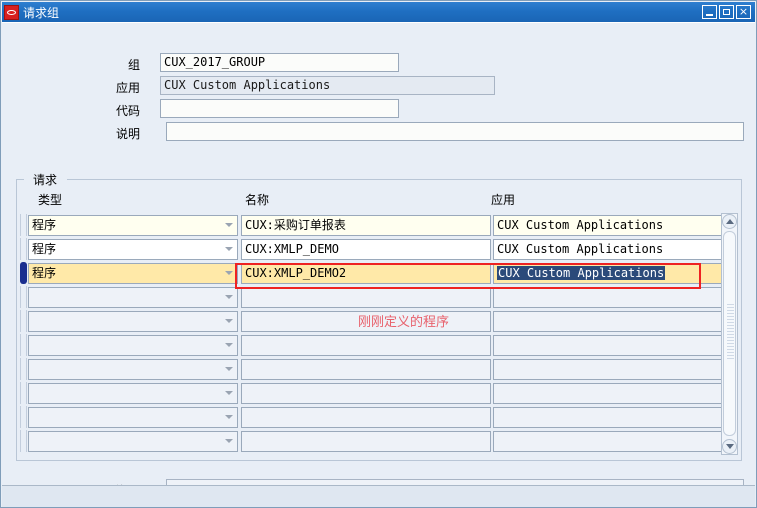 This screenshot has width=757, height=508. Describe the element at coordinates (743, 12) in the screenshot. I see `close-button: ×` at that location.